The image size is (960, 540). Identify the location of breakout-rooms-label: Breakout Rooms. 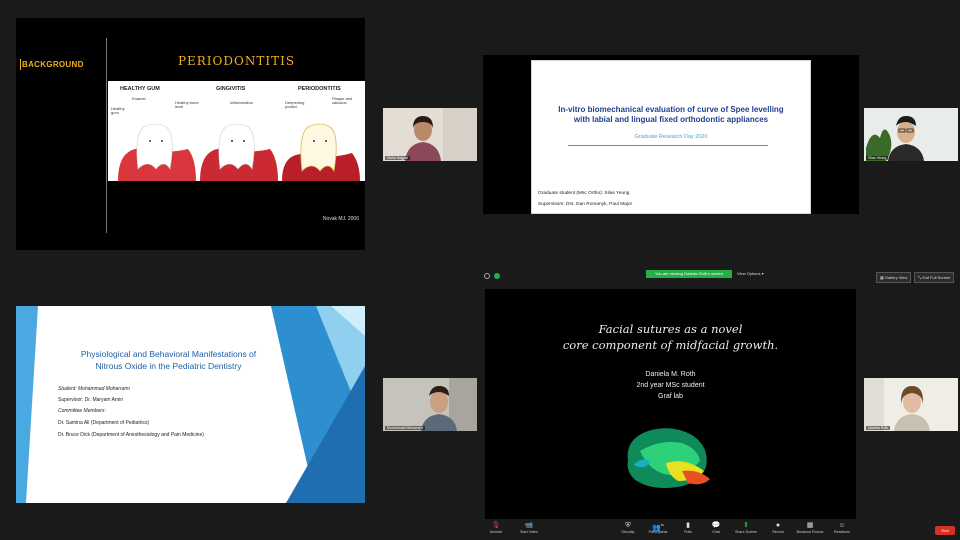
(810, 532).